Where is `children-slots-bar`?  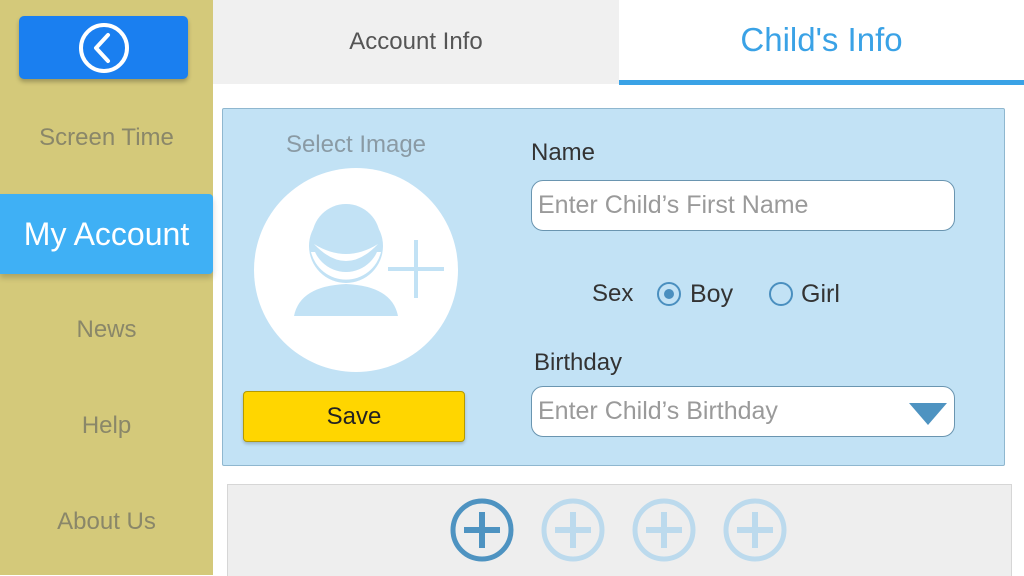
children-slots-bar is located at coordinates (619, 530).